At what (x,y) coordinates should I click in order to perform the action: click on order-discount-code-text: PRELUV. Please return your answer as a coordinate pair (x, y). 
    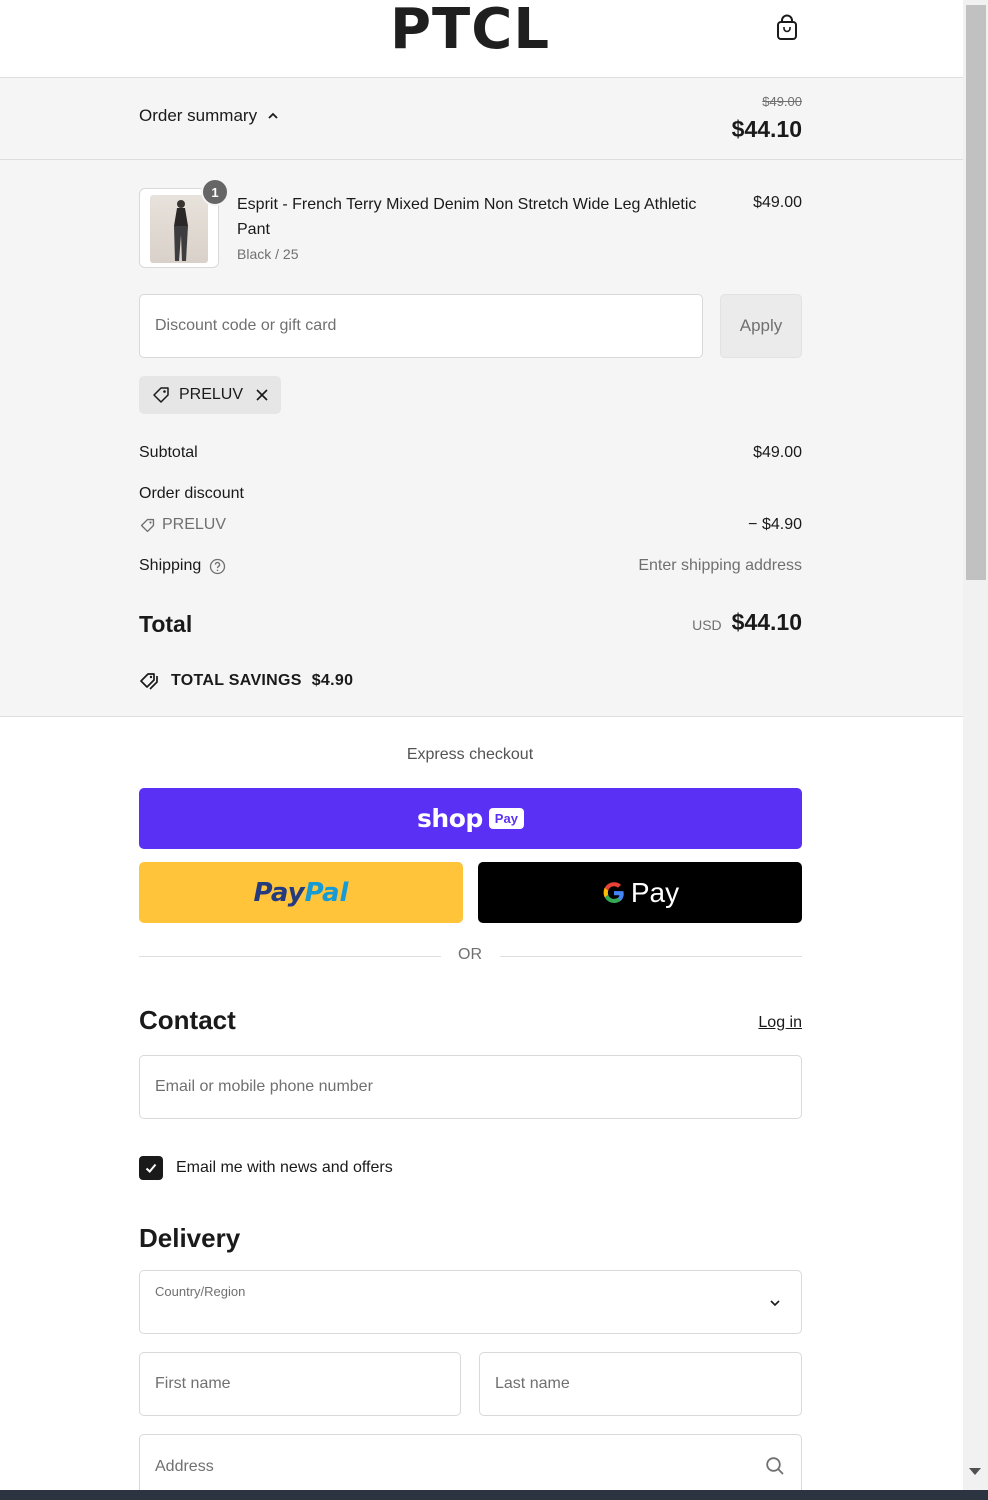
    Looking at the image, I should click on (194, 524).